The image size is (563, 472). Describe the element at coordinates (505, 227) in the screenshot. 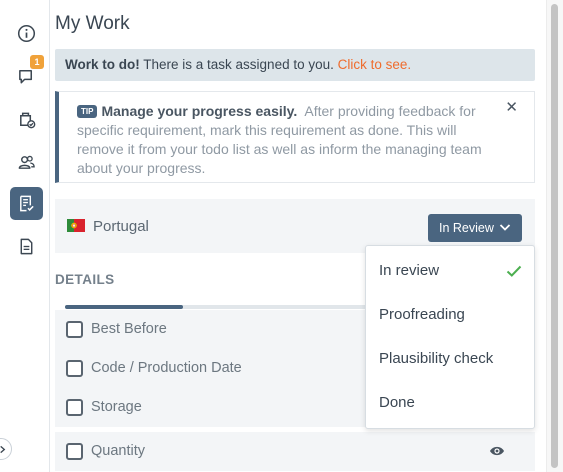

I see `chevron-down-icon` at that location.